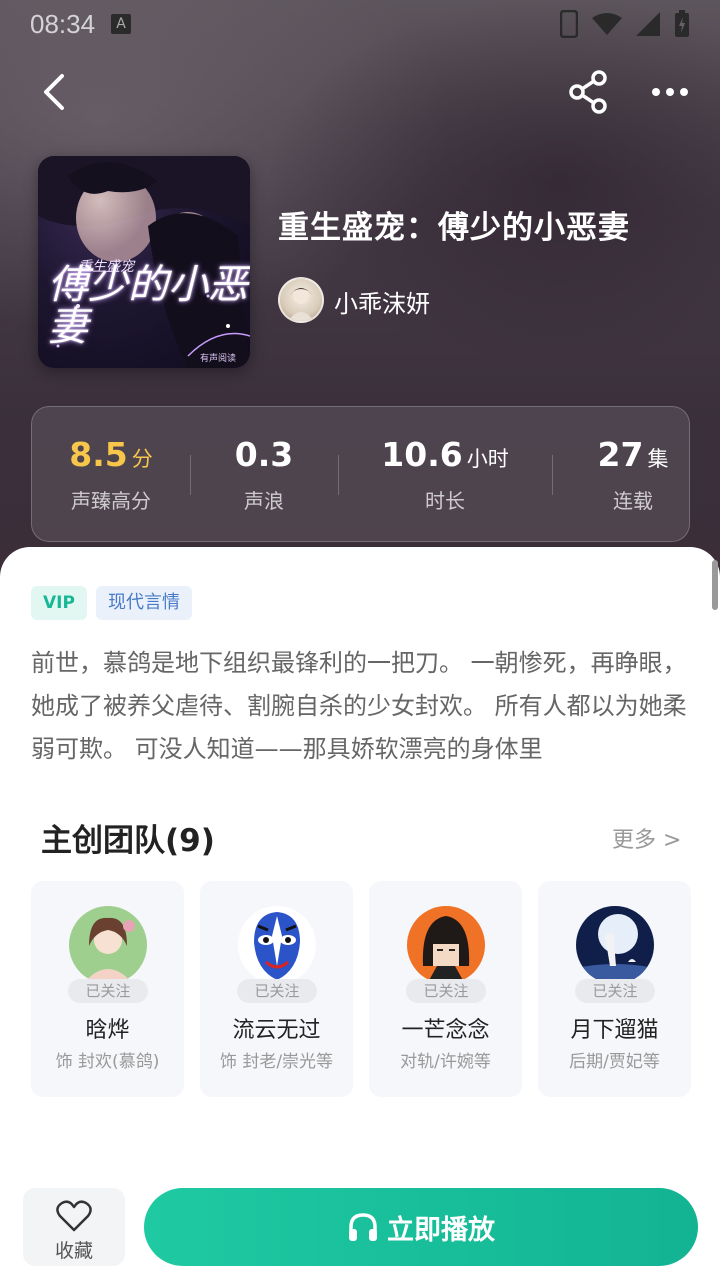  I want to click on book-cover: 重生盛宠 傅少的小恶妻 有声阅读, so click(144, 262).